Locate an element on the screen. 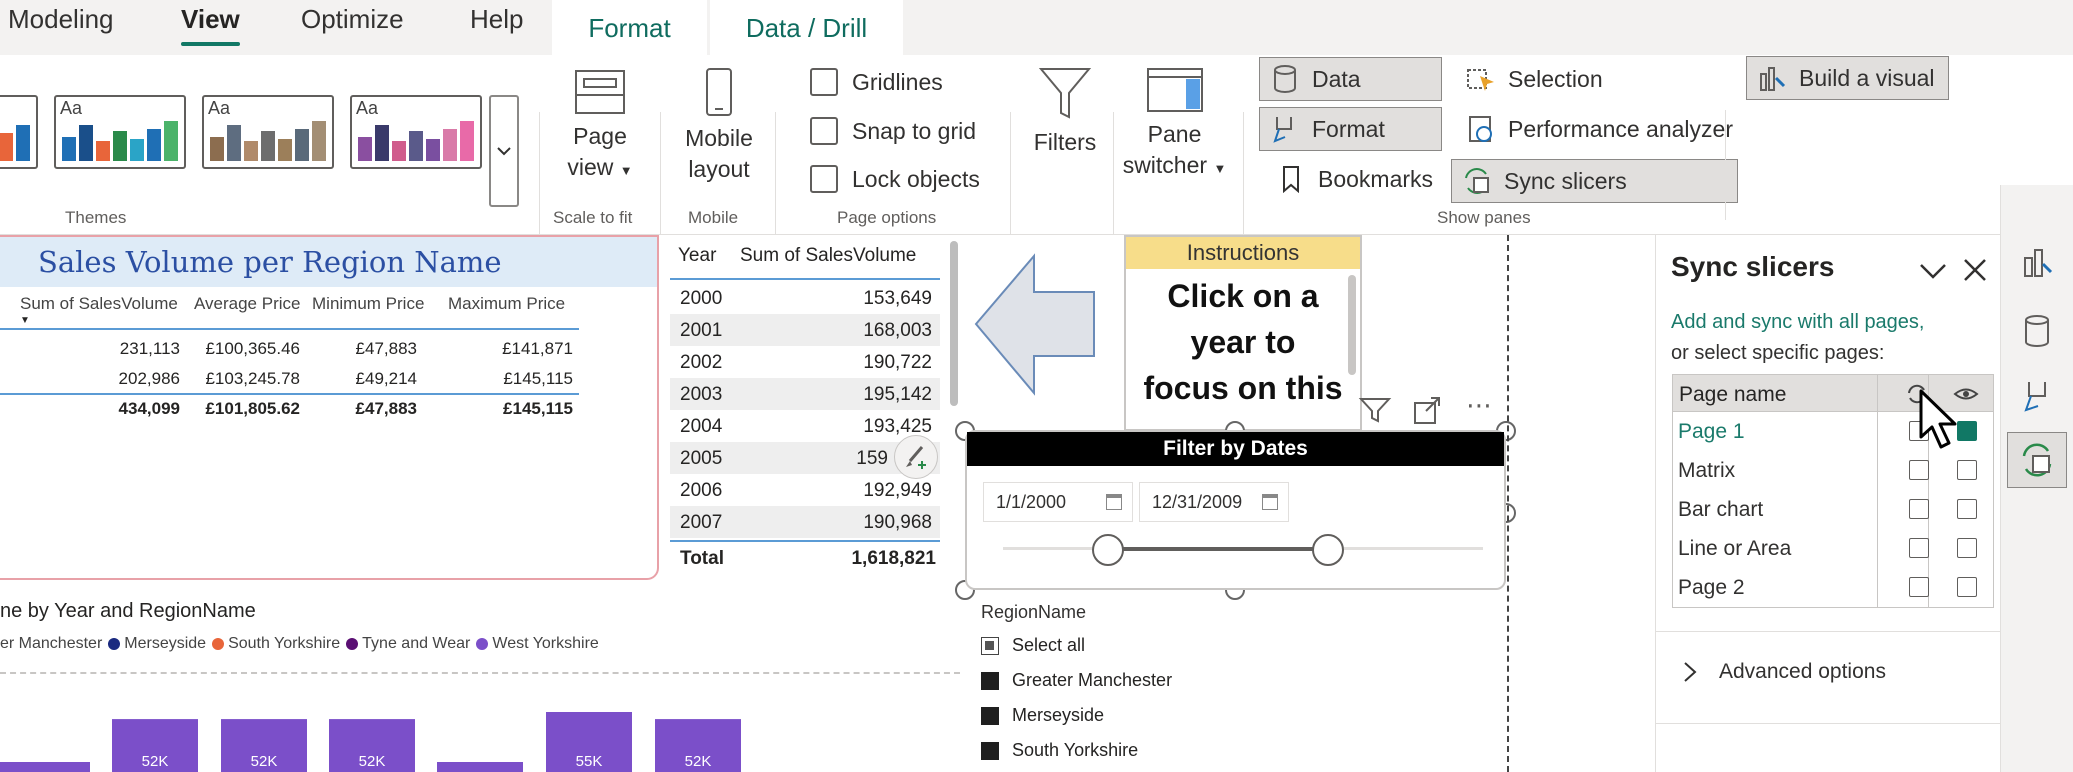 This screenshot has height=772, width=2073. format-brush-button is located at coordinates (916, 457).